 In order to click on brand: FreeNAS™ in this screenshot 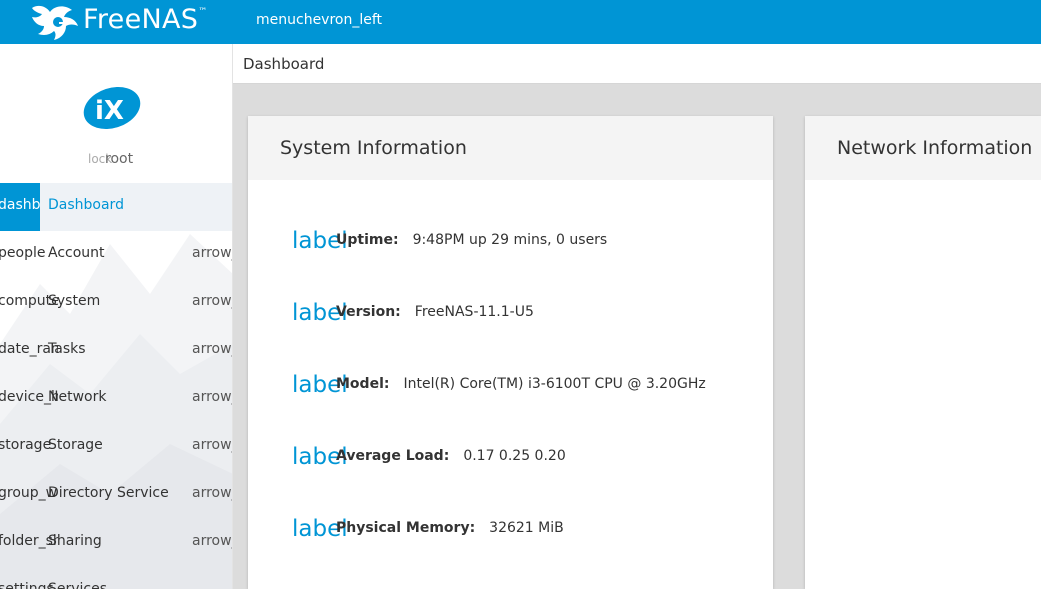, I will do `click(116, 22)`.